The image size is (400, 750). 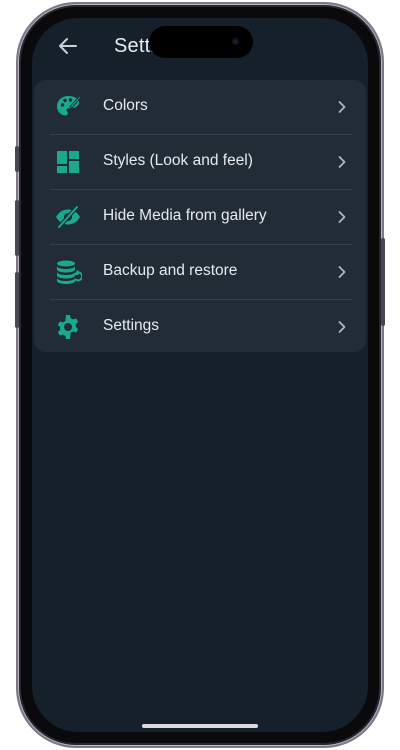 What do you see at coordinates (68, 327) in the screenshot?
I see `gear-icon` at bounding box center [68, 327].